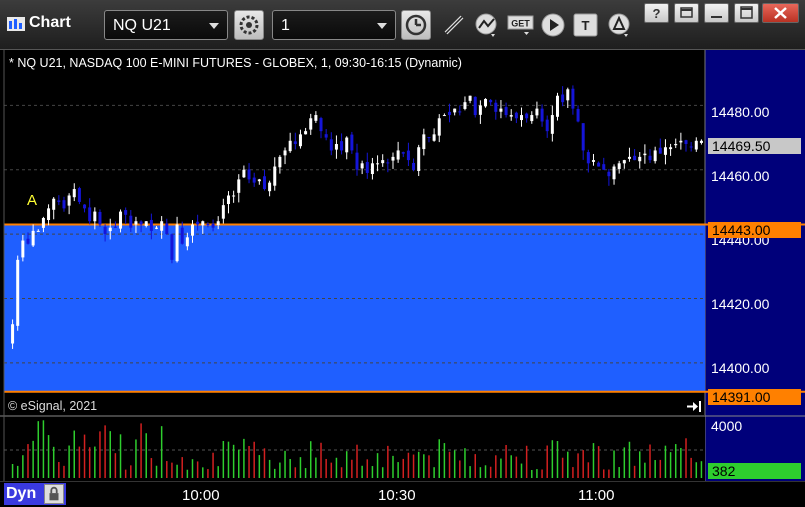  Describe the element at coordinates (727, 426) in the screenshot. I see `volume-max-label: 4000` at that location.